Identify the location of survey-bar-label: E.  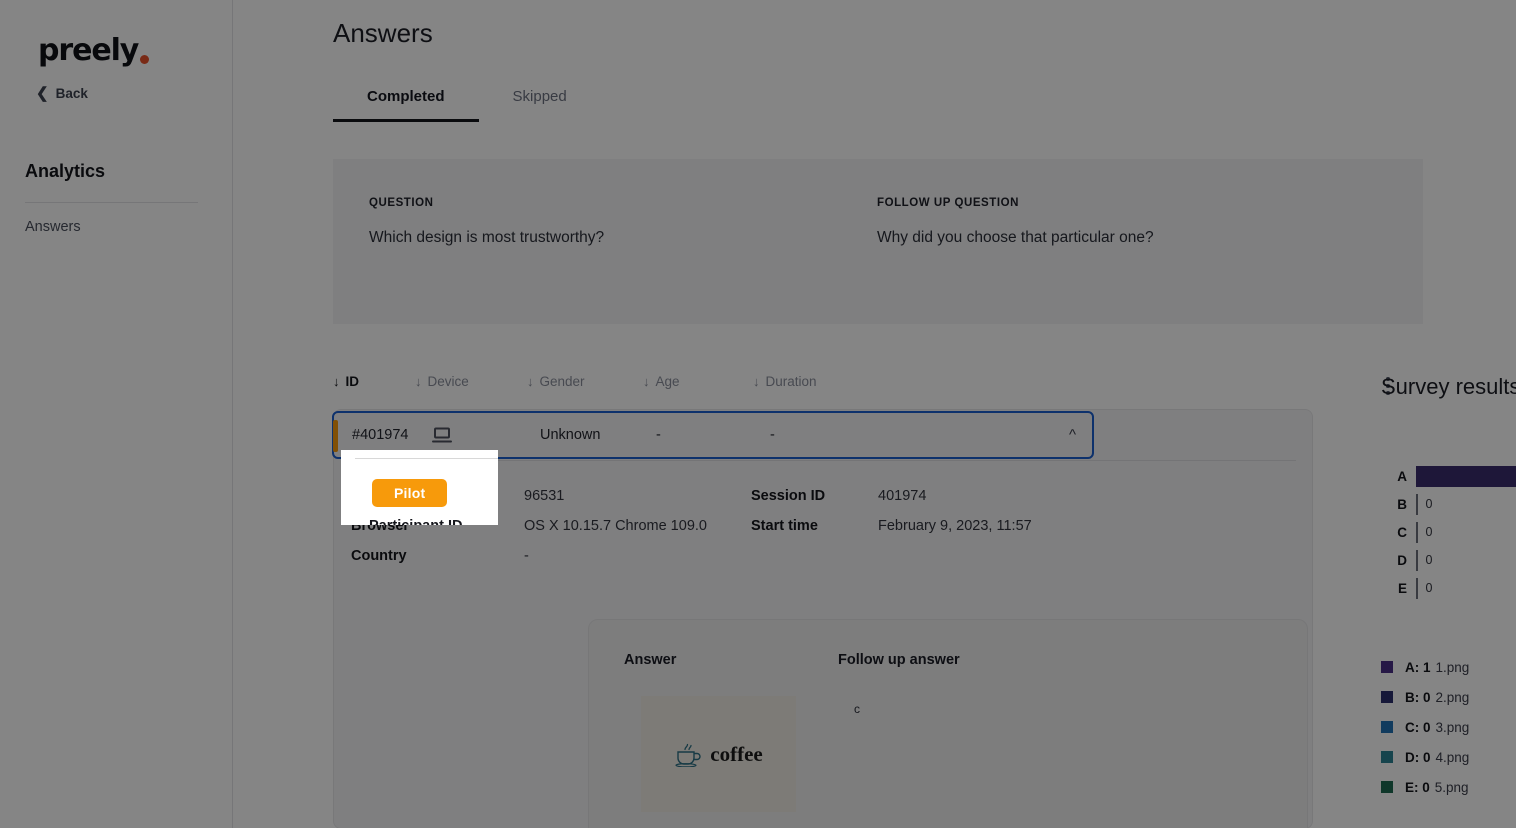
(1402, 588).